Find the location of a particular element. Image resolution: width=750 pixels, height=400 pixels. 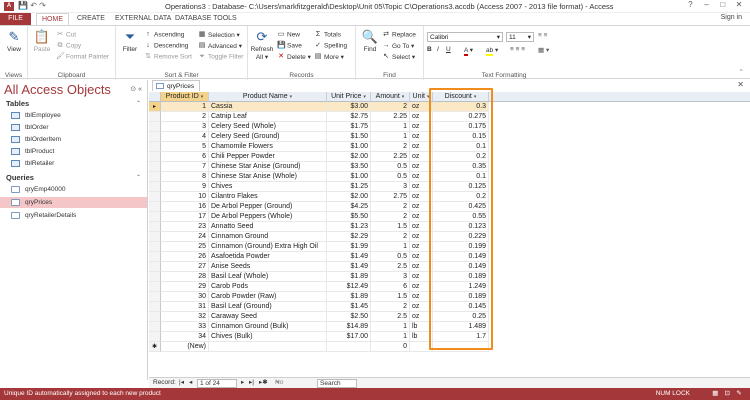

table-cell: $1.45 is located at coordinates (349, 307).